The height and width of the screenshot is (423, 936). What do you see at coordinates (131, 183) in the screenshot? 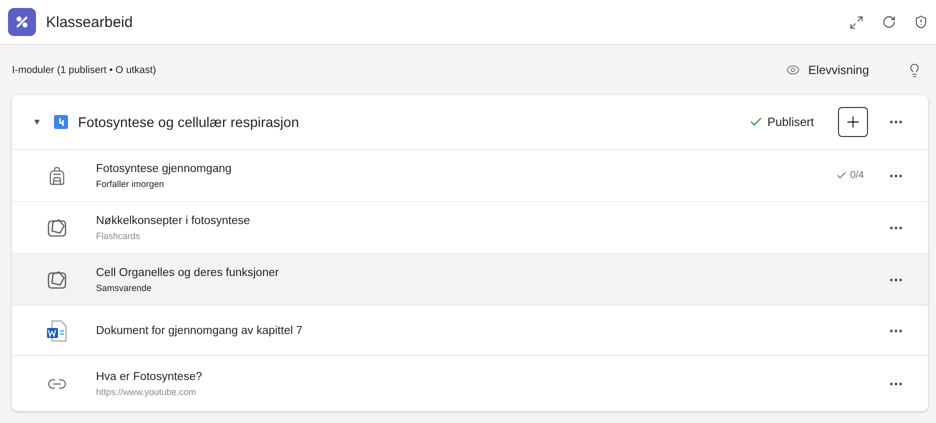
I see `item-subtitle: Forfaller imorgen` at bounding box center [131, 183].